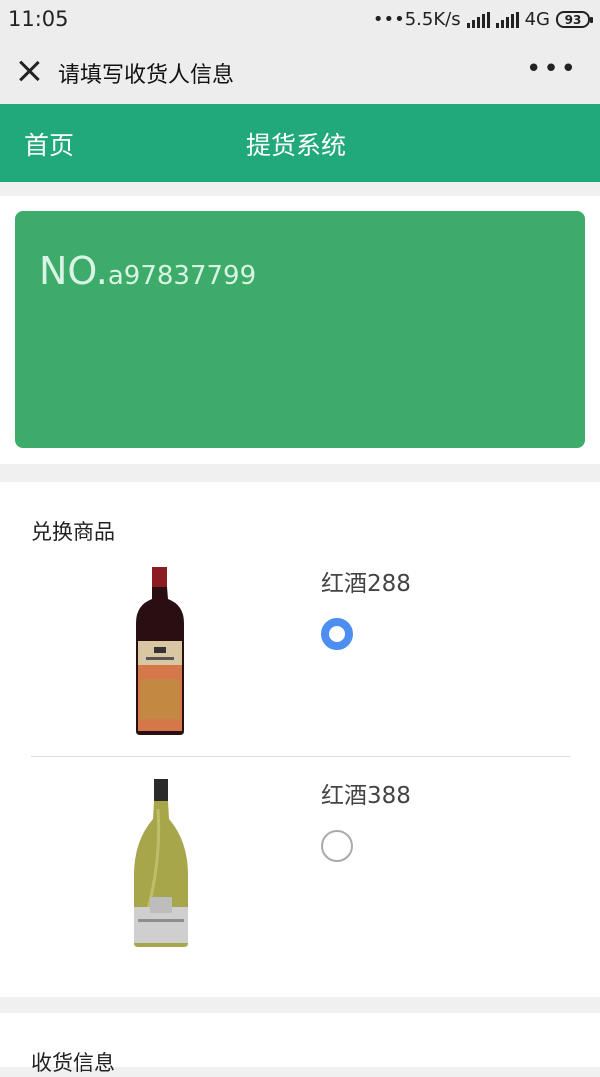 The width and height of the screenshot is (600, 1077). Describe the element at coordinates (160, 651) in the screenshot. I see `red-wine-bottle-image` at that location.